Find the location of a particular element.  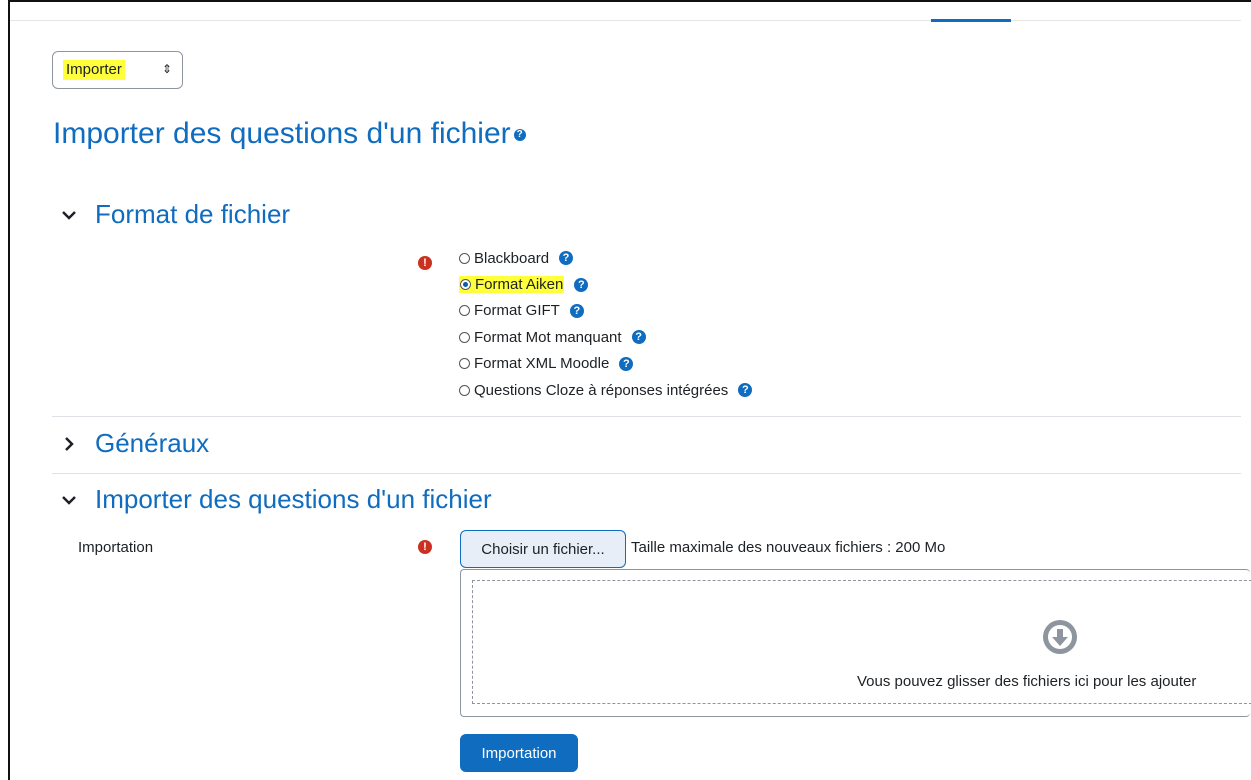

radio-highlight: Format Aiken is located at coordinates (512, 285).